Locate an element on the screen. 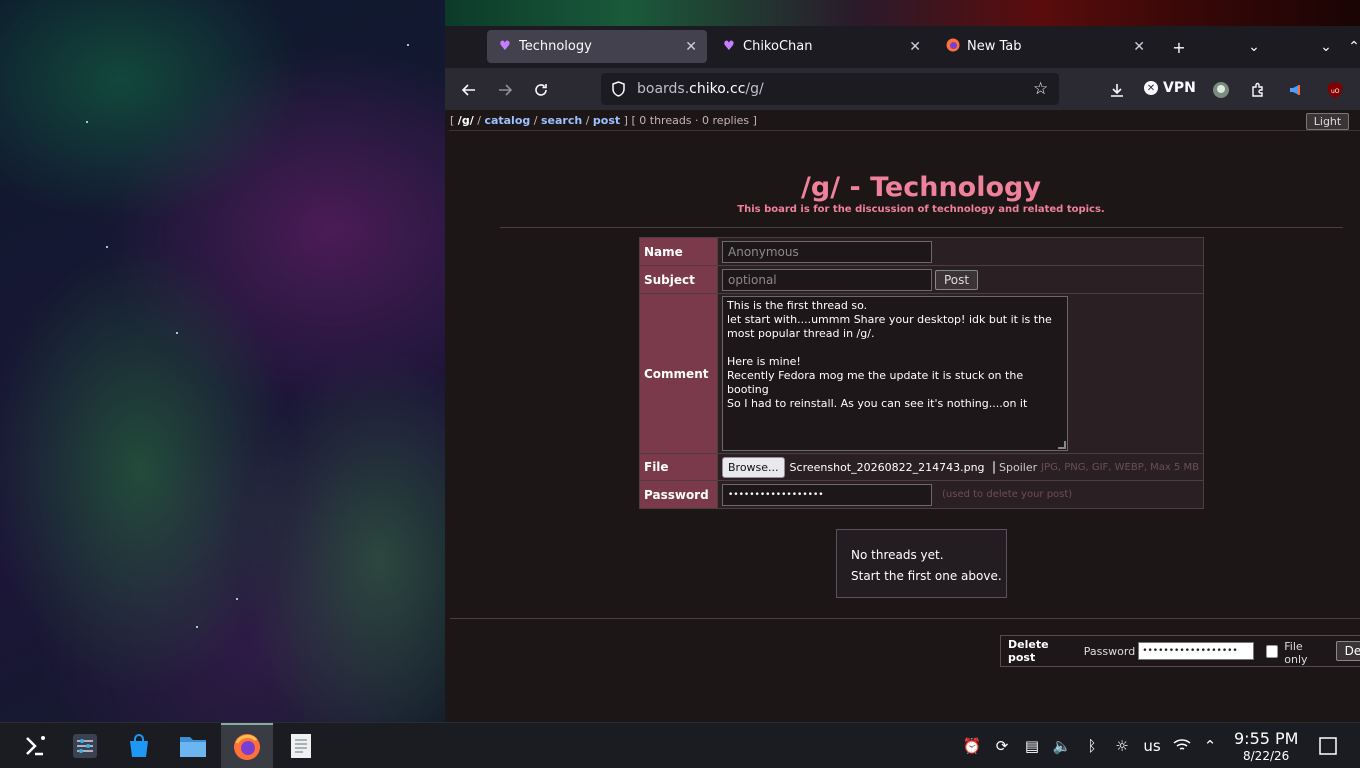 This screenshot has height=768, width=1360. forward-button is located at coordinates (505, 90).